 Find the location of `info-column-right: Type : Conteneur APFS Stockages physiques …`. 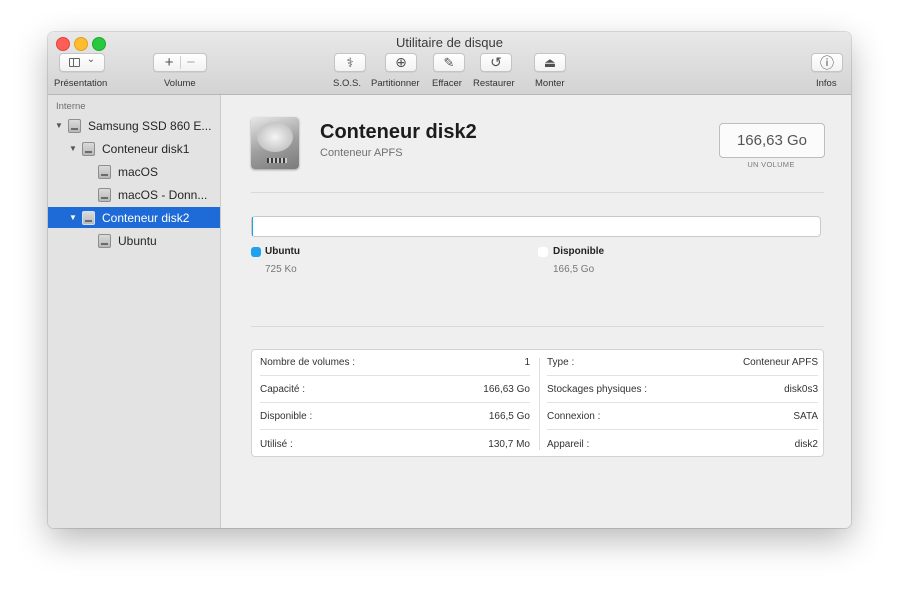

info-column-right: Type : Conteneur APFS Stockages physiques … is located at coordinates (682, 404).